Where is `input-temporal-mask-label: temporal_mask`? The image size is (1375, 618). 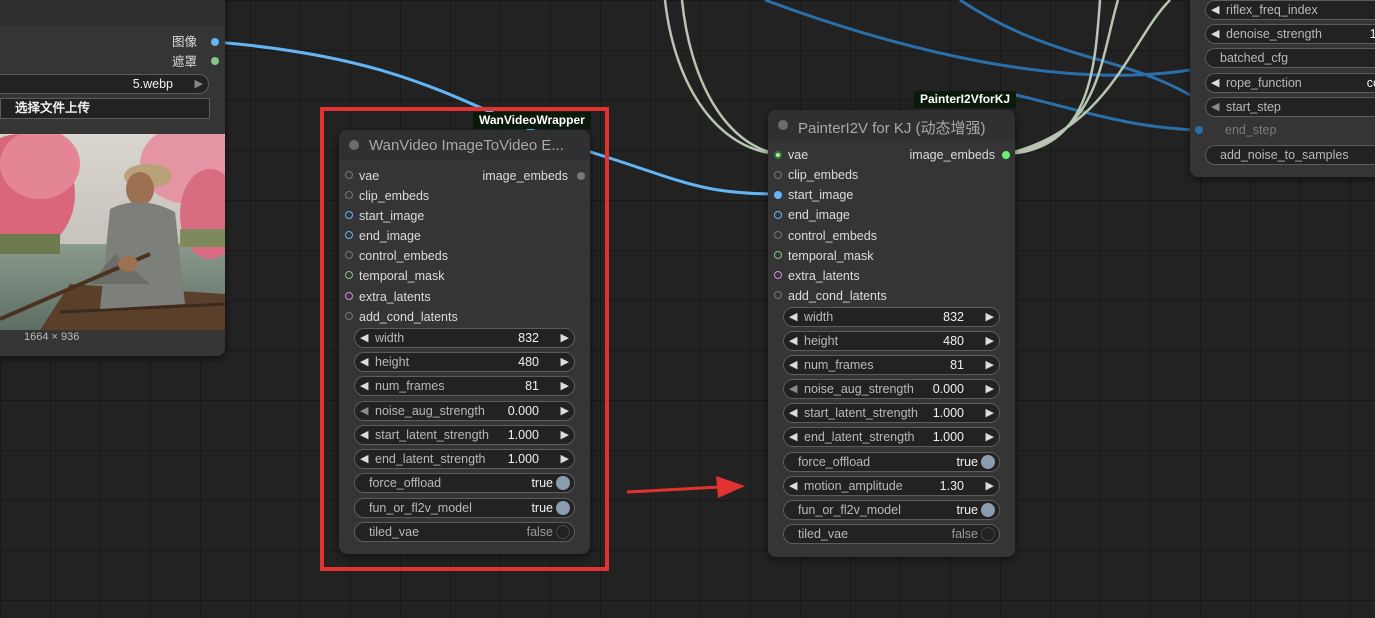 input-temporal-mask-label: temporal_mask is located at coordinates (402, 276).